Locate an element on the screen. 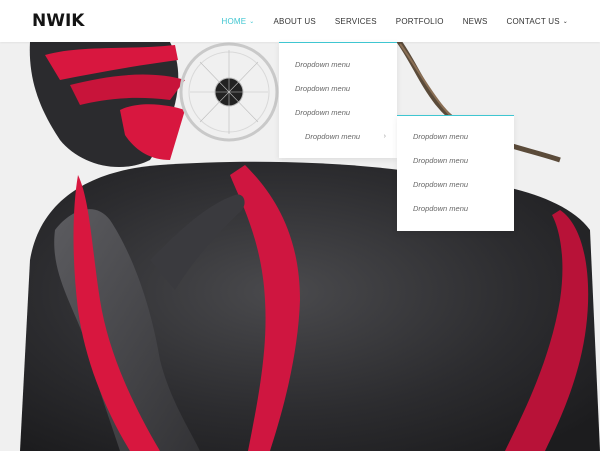 The width and height of the screenshot is (600, 451). nav-about-us-label: ABOUT US is located at coordinates (294, 21).